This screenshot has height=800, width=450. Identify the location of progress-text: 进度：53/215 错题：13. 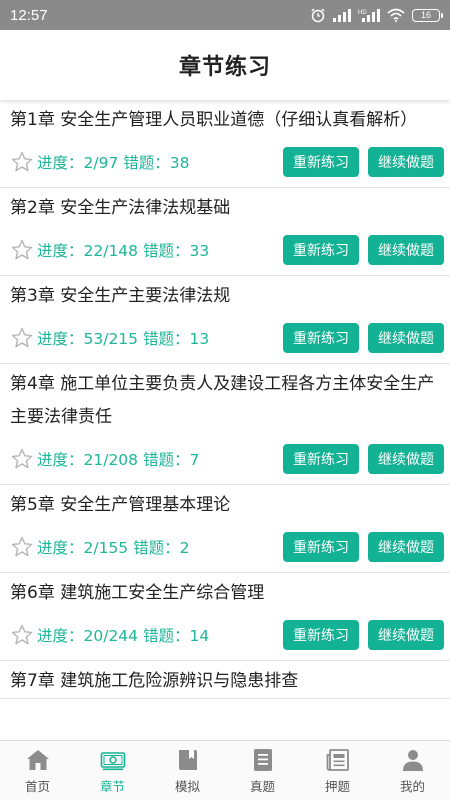
(123, 339).